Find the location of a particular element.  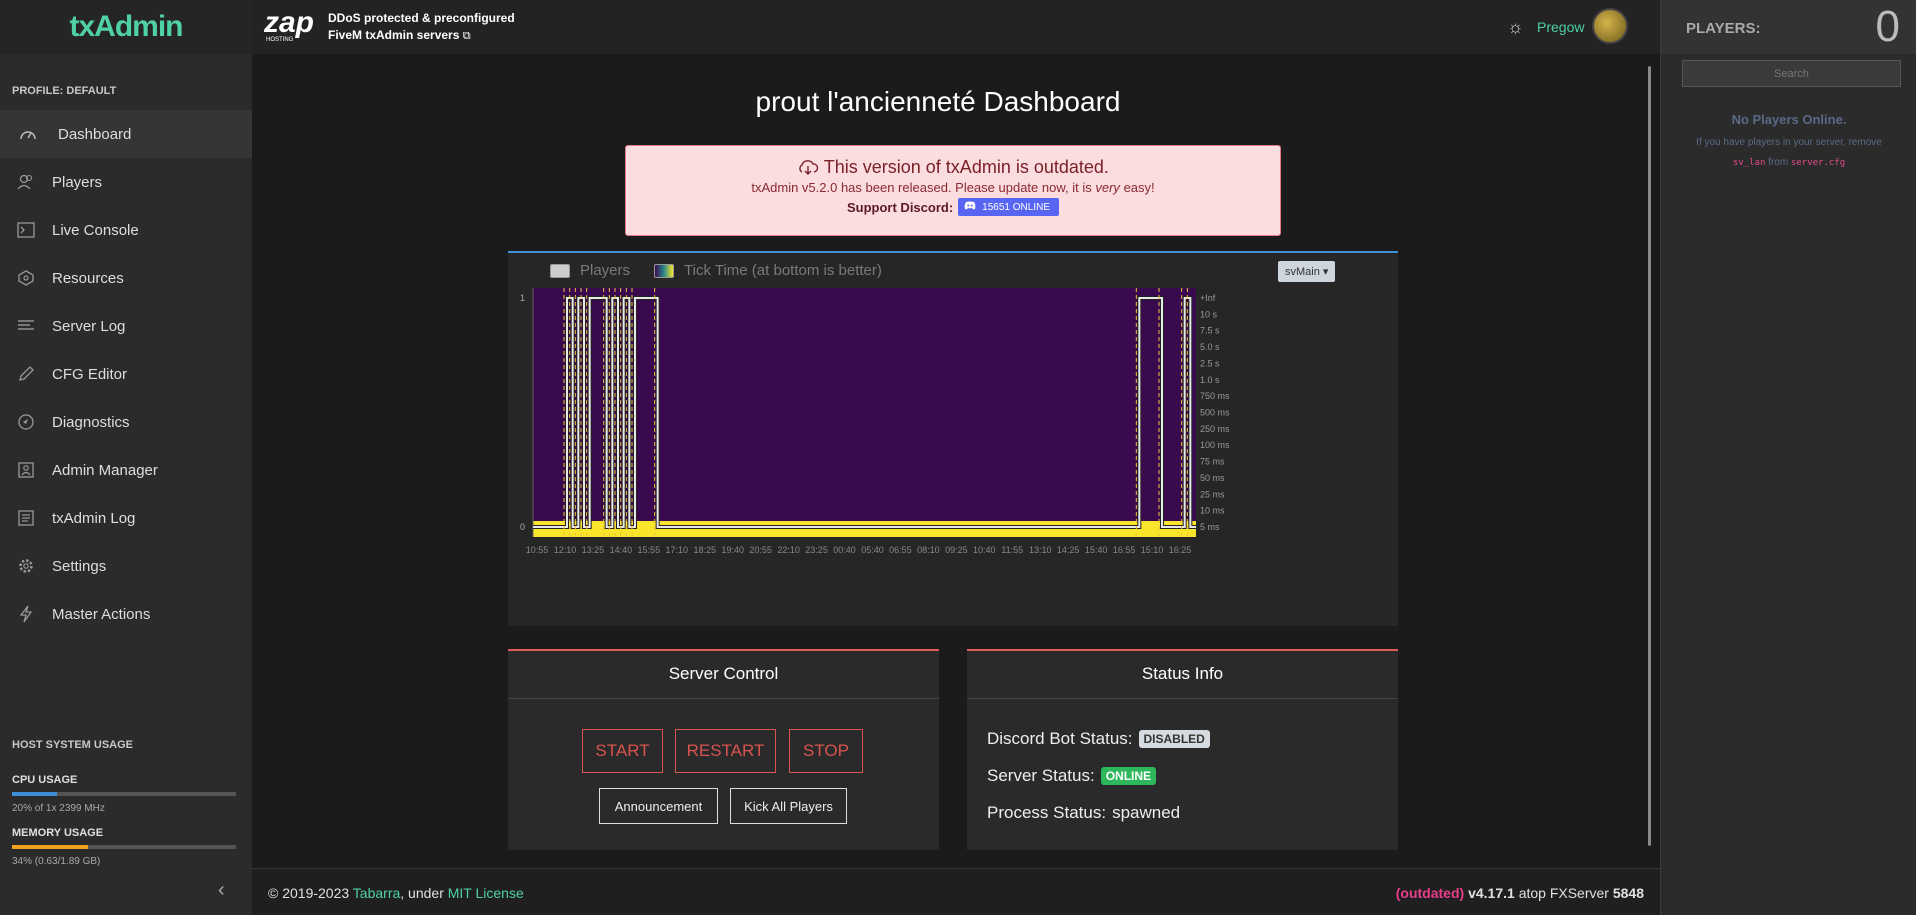

list-icon is located at coordinates (26, 326).